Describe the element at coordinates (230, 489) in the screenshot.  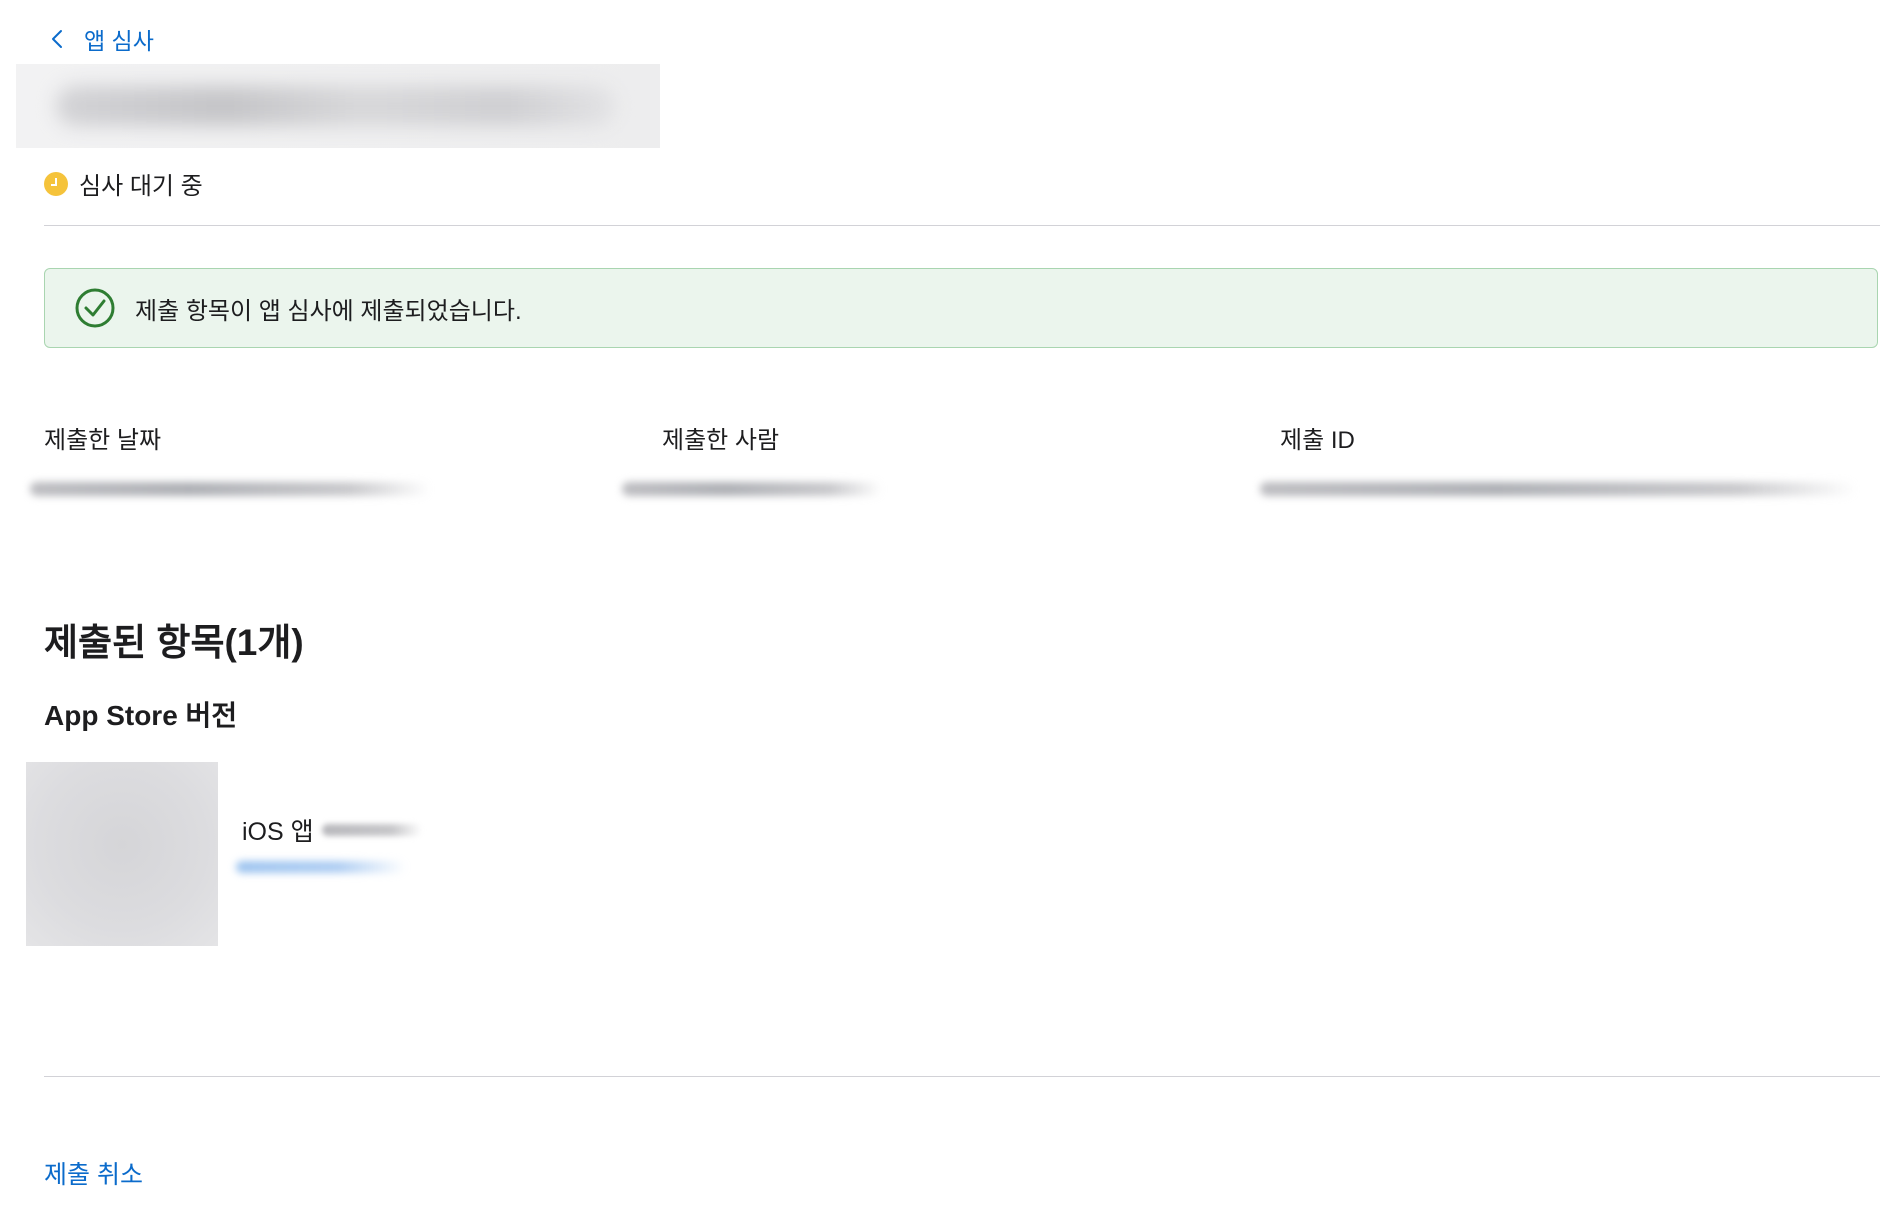
I see `submitted-date-value-redacted` at that location.